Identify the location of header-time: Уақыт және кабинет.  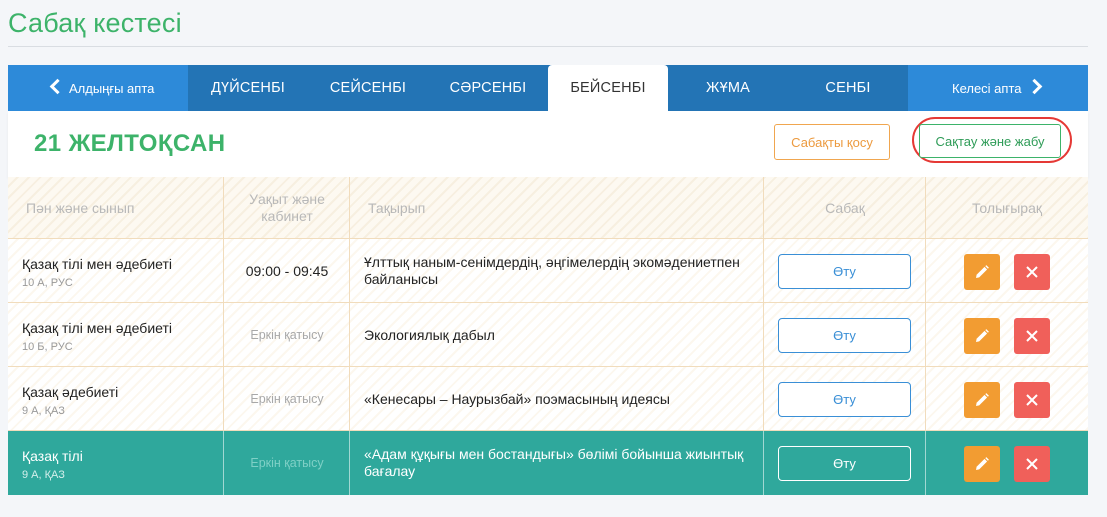
(287, 207).